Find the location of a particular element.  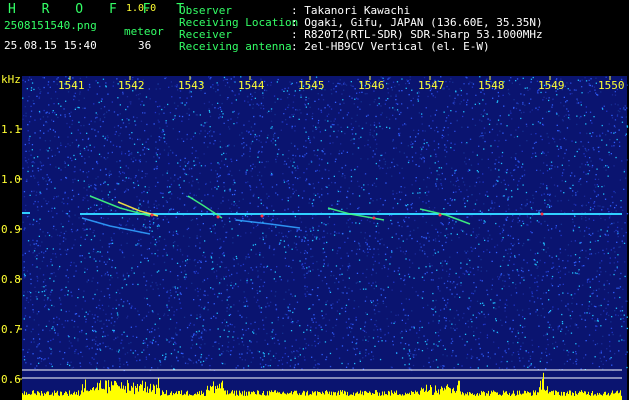

y-tick-label: 1.1 is located at coordinates (11, 129).